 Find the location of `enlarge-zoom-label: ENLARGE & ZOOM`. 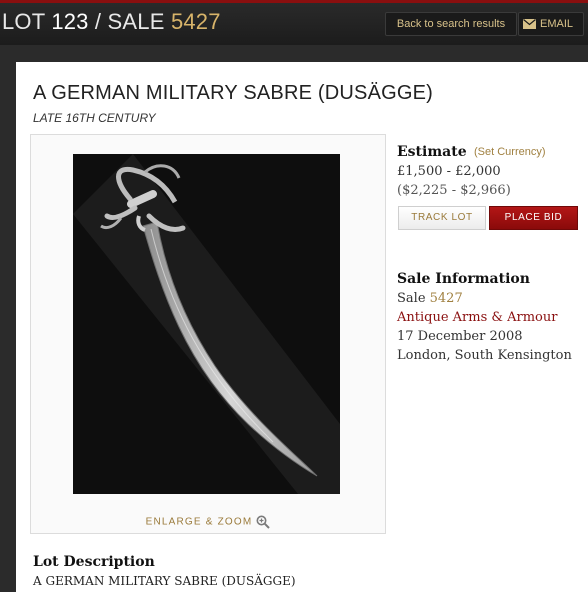

enlarge-zoom-label: ENLARGE & ZOOM is located at coordinates (199, 522).